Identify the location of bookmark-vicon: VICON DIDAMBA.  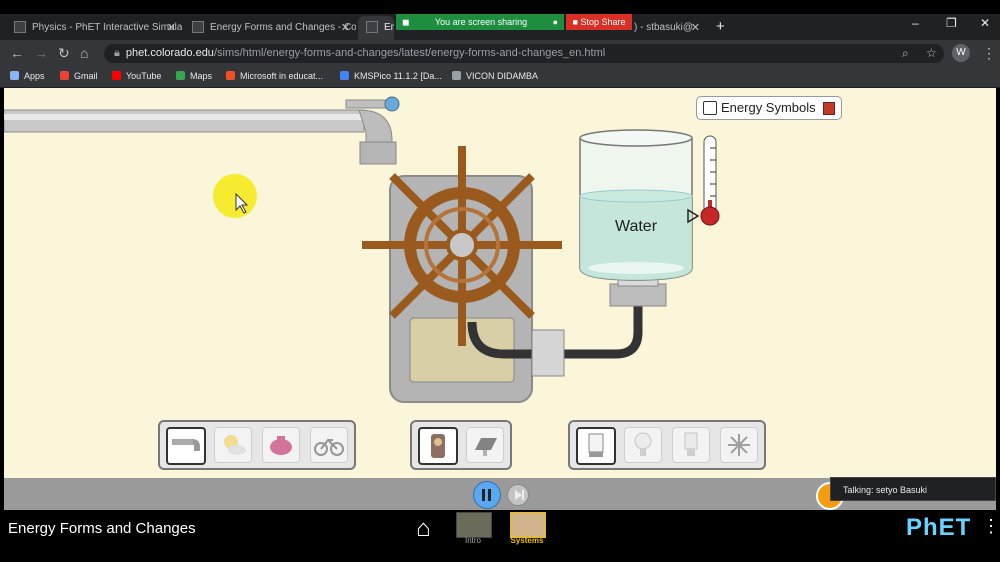
(495, 76).